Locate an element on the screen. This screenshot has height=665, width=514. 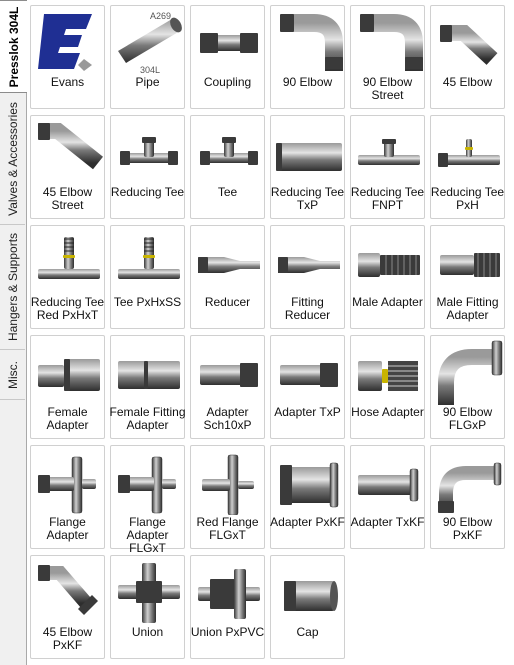
fitting-button: Female Fitting Adapter is located at coordinates (147, 387).